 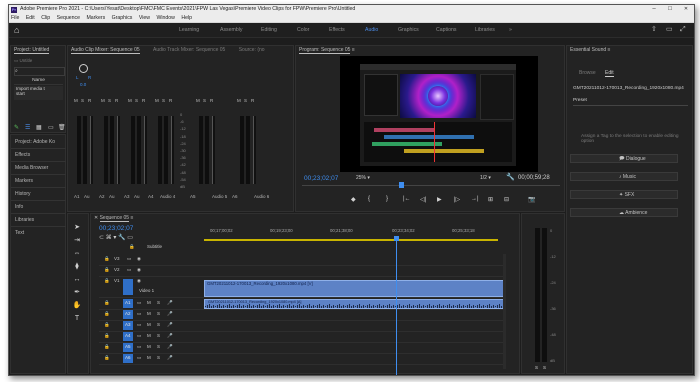 I want to click on libraries-tab: Libraries, so click(x=24, y=220).